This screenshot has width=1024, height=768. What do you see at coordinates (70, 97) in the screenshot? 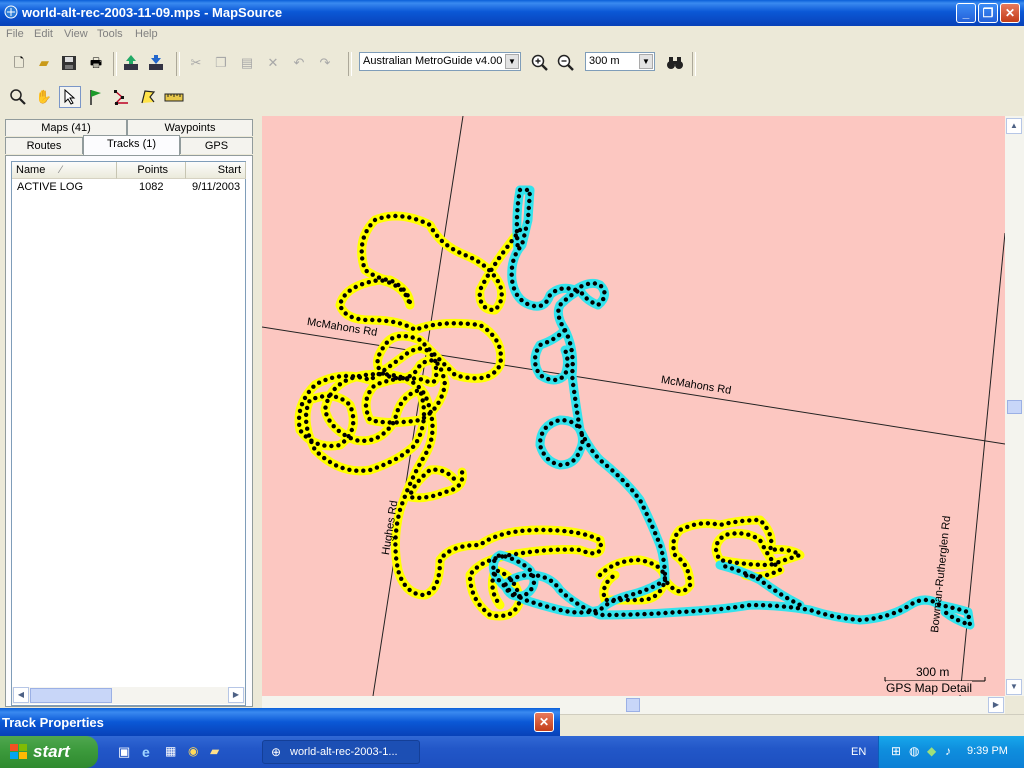
I see `select-arrow-icon` at bounding box center [70, 97].